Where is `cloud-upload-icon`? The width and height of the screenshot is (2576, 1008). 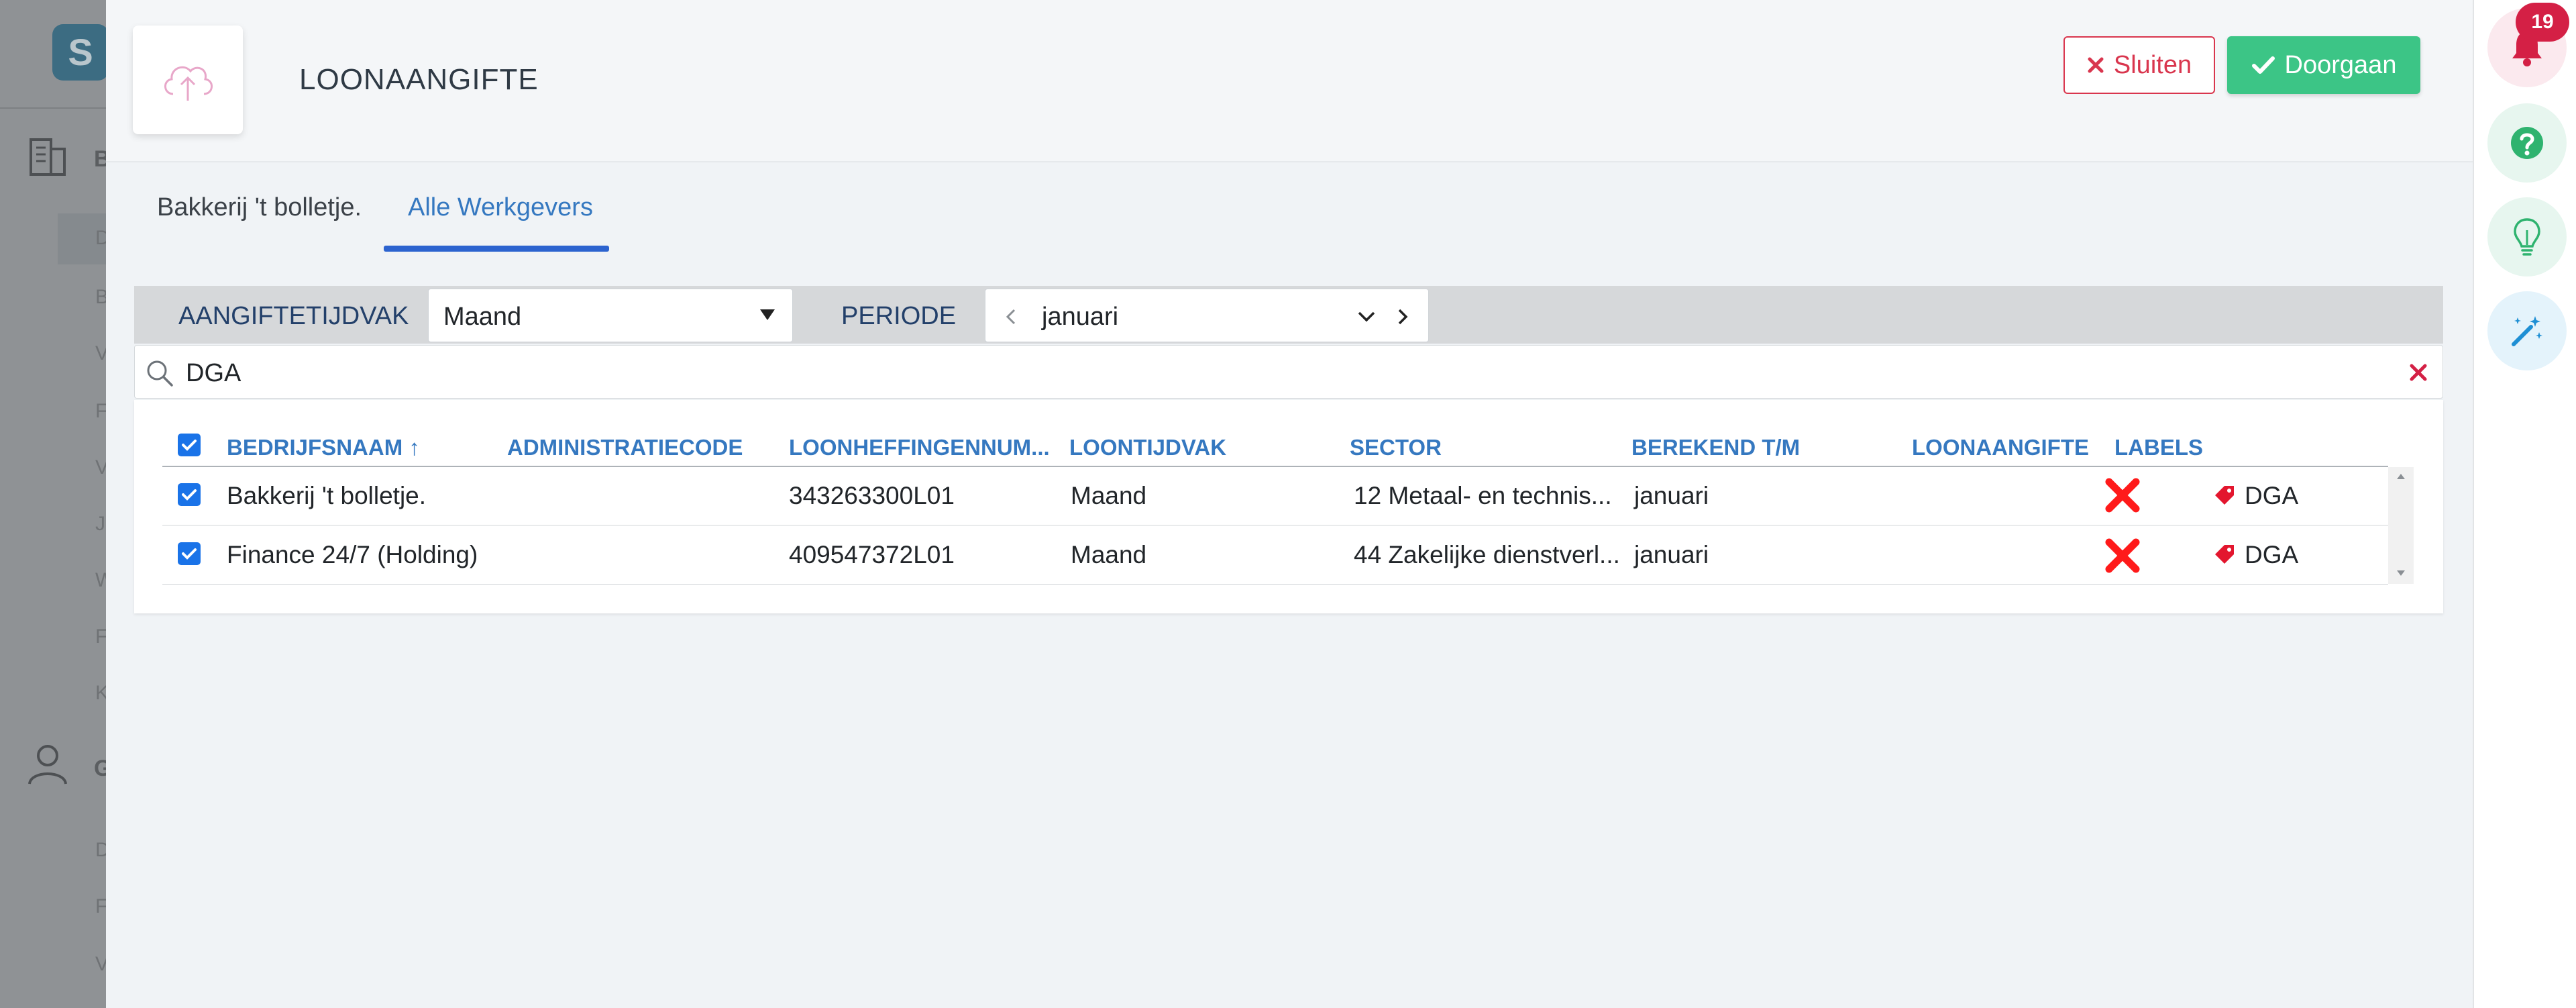 cloud-upload-icon is located at coordinates (188, 83).